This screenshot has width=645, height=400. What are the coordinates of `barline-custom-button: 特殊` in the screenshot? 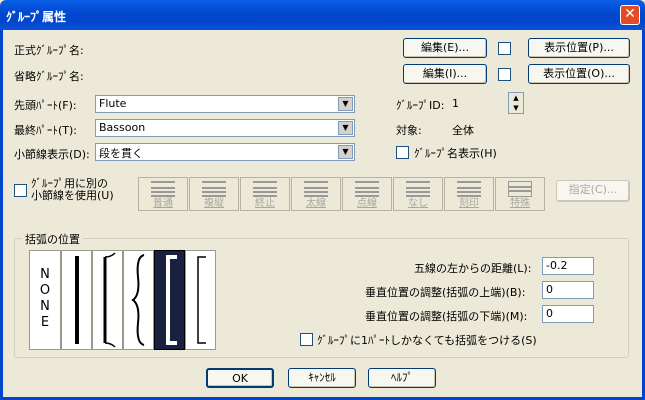 It's located at (520, 194).